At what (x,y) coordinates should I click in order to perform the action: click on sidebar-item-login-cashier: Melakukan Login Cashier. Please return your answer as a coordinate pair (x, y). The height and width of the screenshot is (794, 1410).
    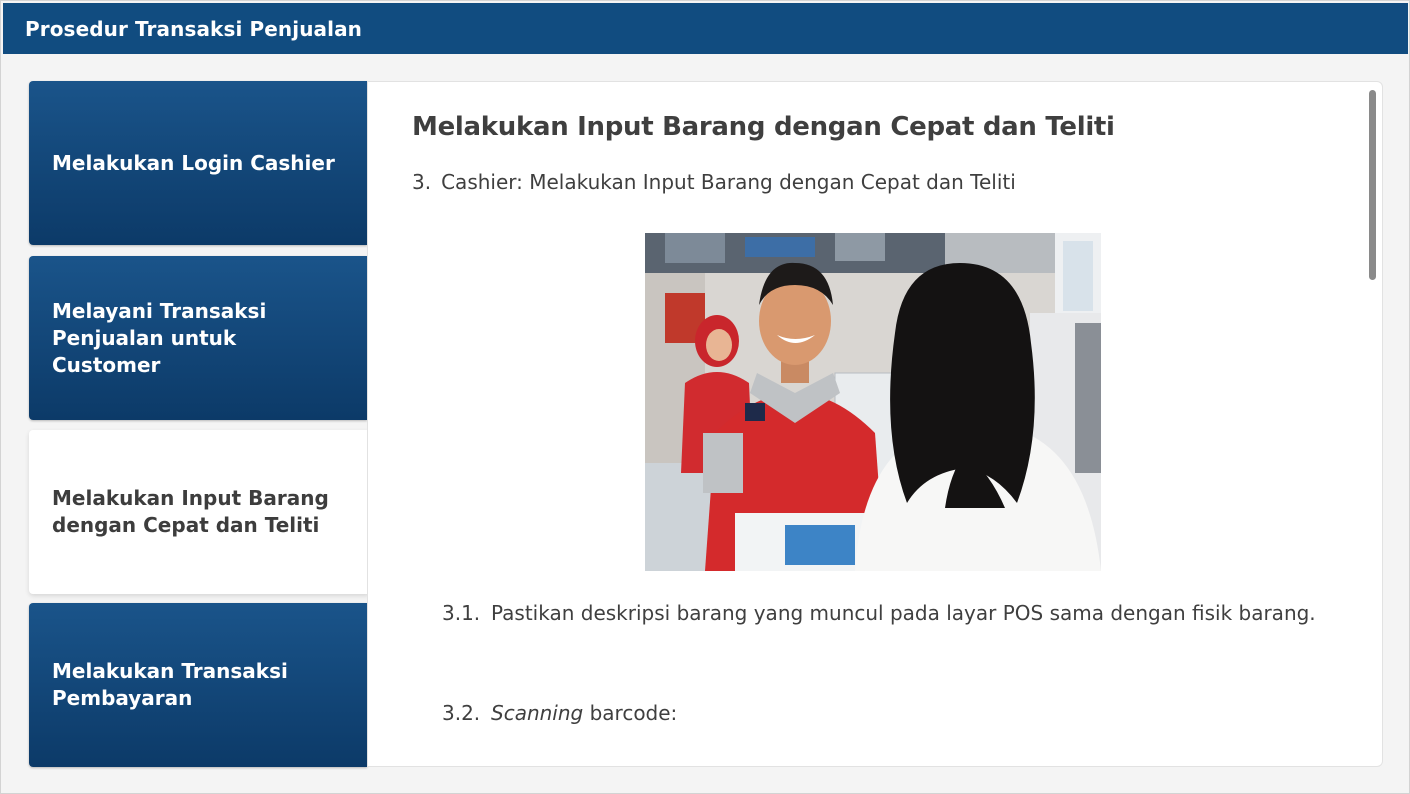
    Looking at the image, I should click on (198, 163).